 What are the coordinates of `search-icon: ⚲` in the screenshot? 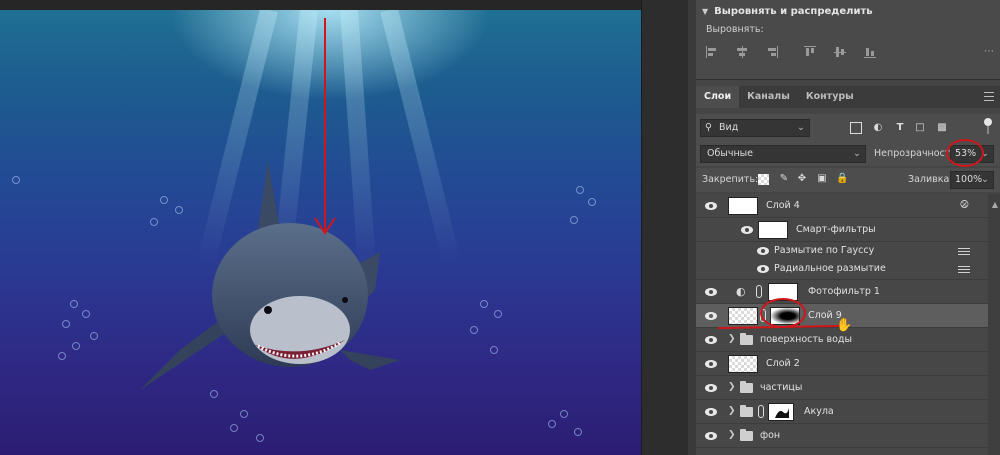 It's located at (708, 127).